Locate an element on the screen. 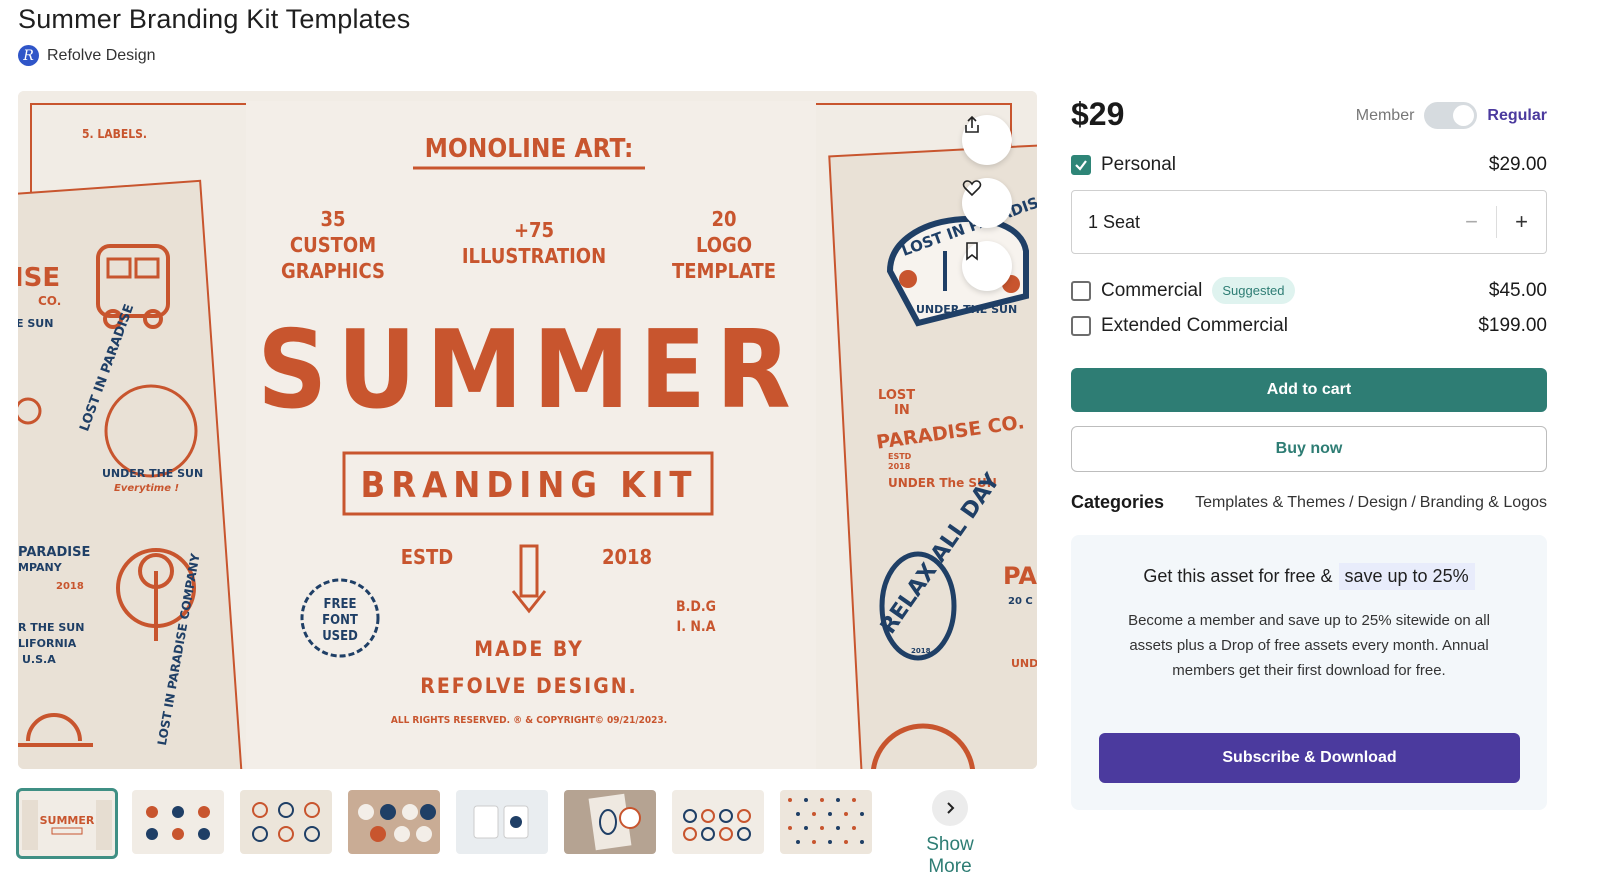 This screenshot has width=1600, height=889. author-avatar: R is located at coordinates (28, 55).